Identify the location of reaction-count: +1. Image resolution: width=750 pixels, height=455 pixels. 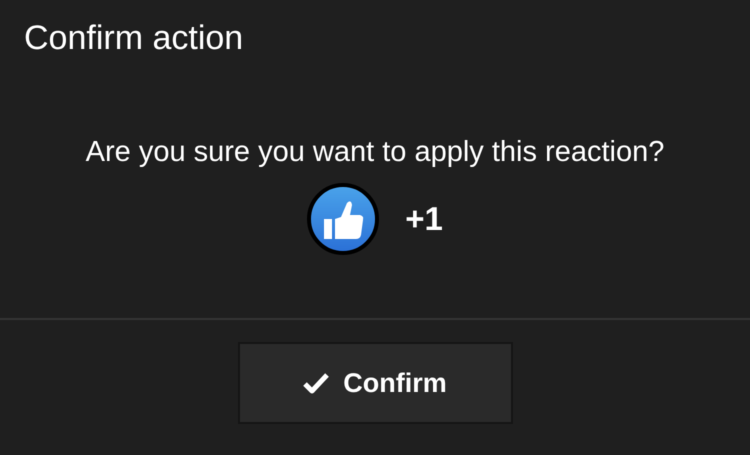
(424, 219).